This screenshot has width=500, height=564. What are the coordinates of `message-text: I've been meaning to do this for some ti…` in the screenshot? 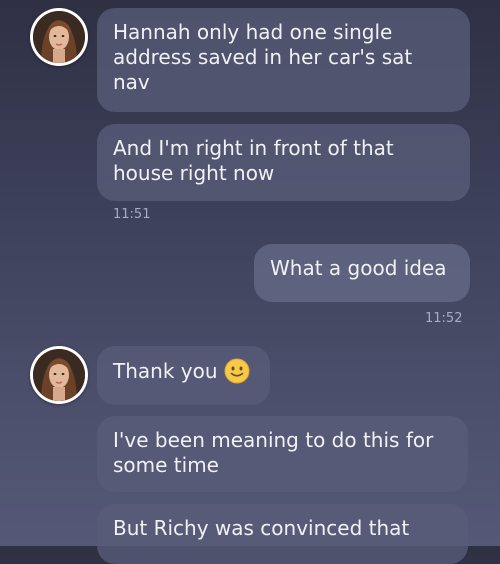 It's located at (273, 452).